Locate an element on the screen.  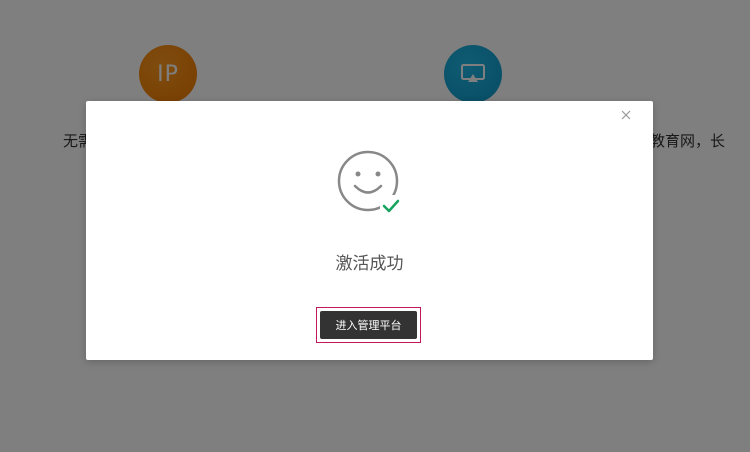
close-icon is located at coordinates (626, 114).